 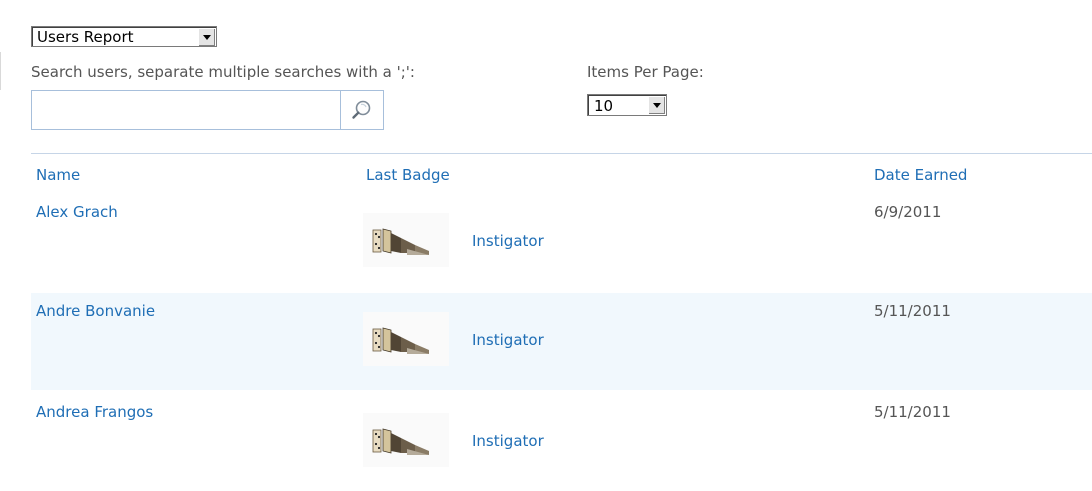 I want to click on magnifier-icon, so click(x=361, y=109).